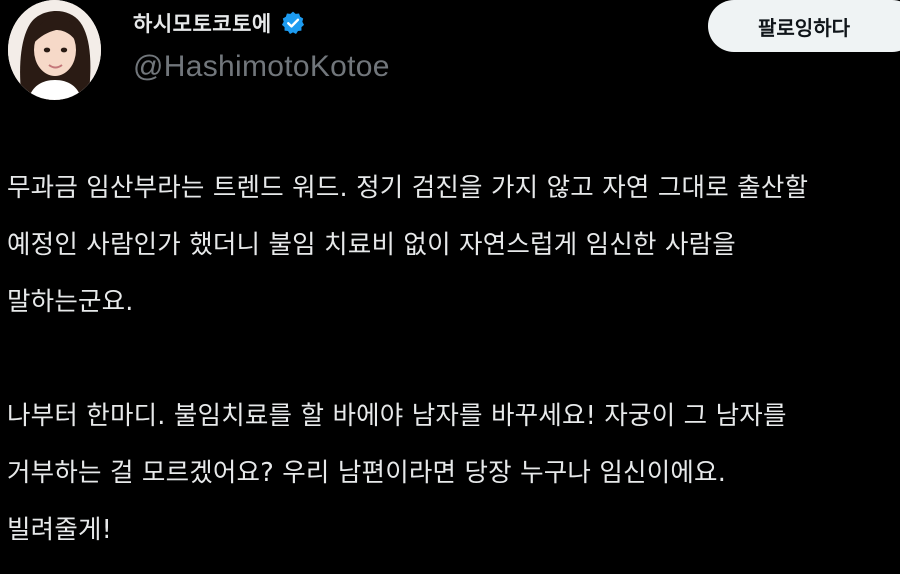 The width and height of the screenshot is (900, 574). Describe the element at coordinates (804, 26) in the screenshot. I see `following-button: 팔로잉하다` at that location.